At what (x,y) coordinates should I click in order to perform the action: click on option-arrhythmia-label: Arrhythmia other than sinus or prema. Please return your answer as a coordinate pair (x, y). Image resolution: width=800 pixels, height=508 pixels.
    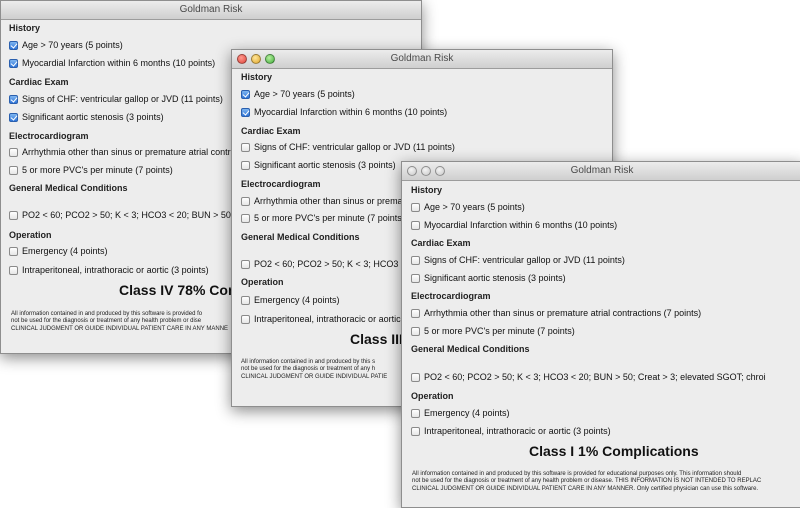
    Looking at the image, I should click on (328, 201).